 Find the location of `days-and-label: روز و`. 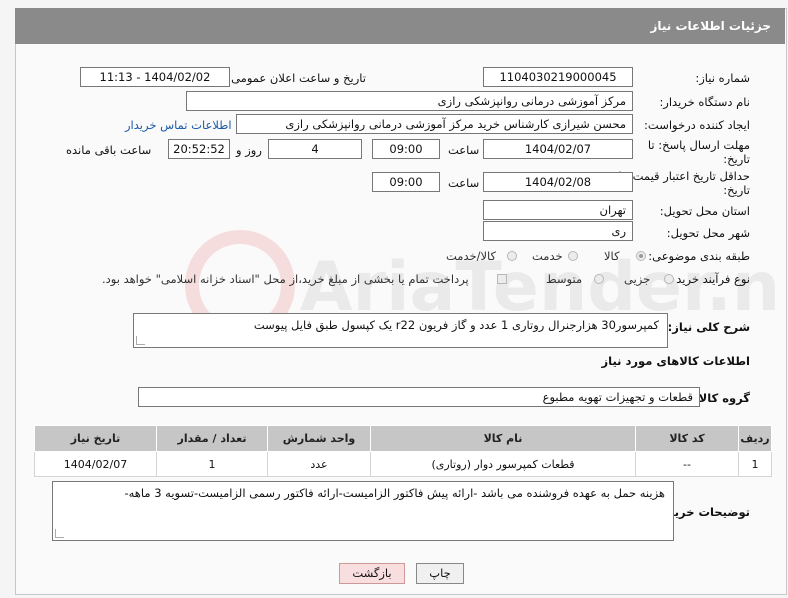

days-and-label: روز و is located at coordinates (249, 150).